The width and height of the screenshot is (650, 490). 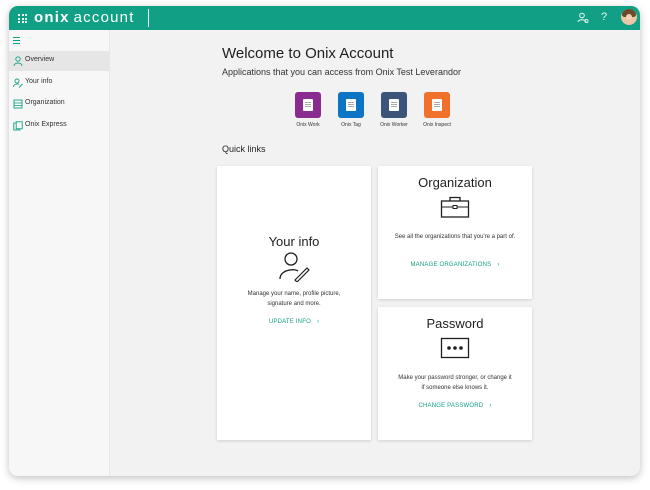 What do you see at coordinates (294, 241) in the screenshot?
I see `card-title: Your info` at bounding box center [294, 241].